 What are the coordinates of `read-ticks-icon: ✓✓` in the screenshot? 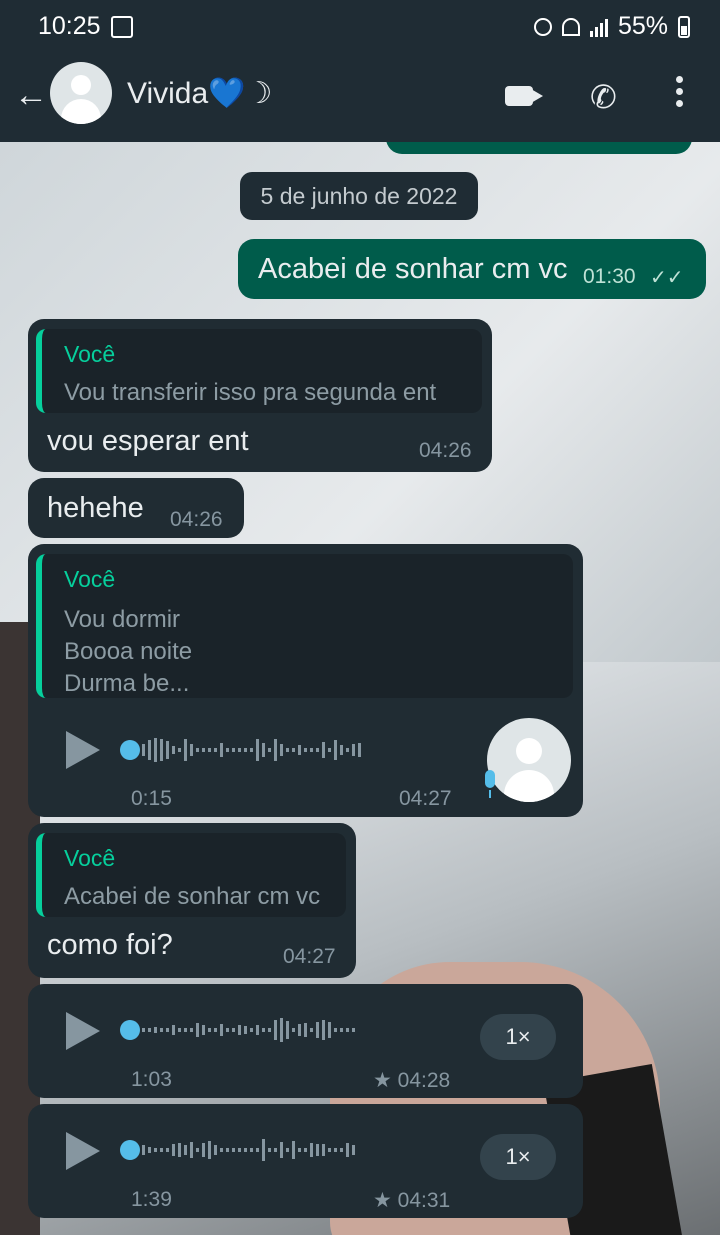 It's located at (667, 278).